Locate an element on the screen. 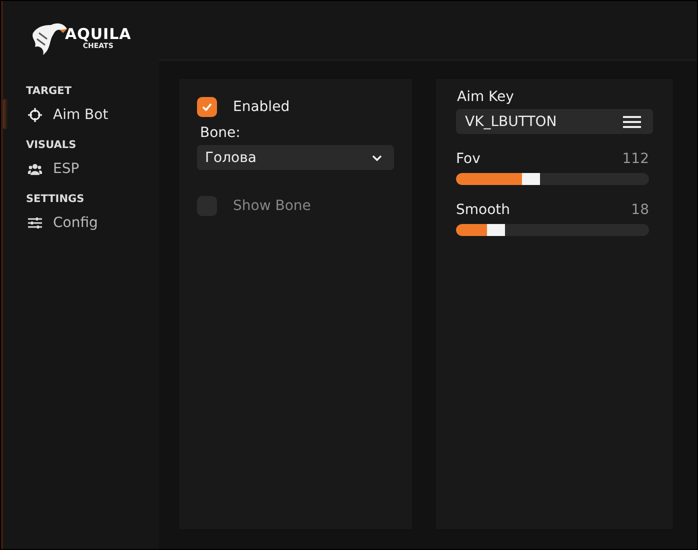  check-icon is located at coordinates (207, 107).